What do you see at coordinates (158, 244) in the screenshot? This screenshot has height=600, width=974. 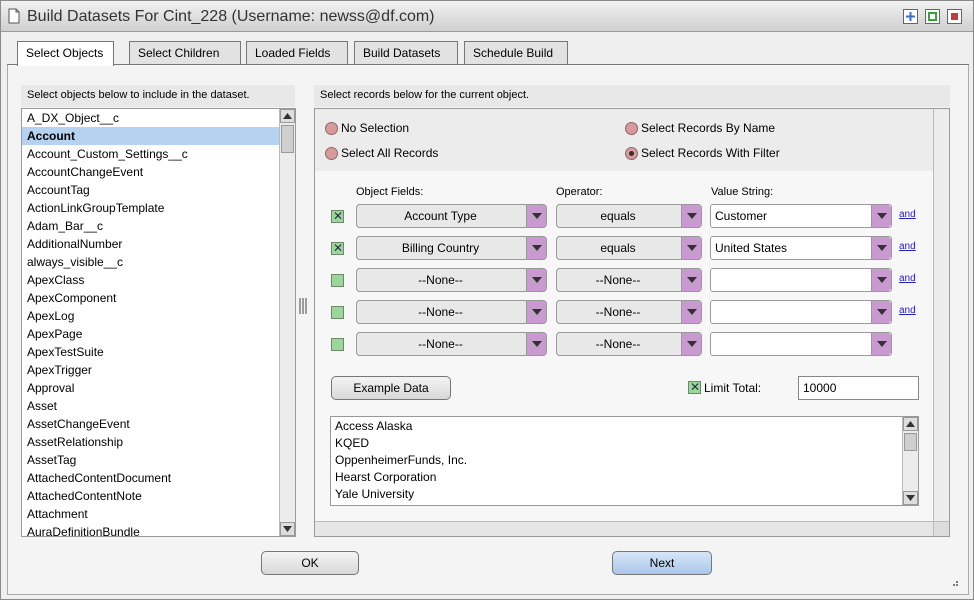 I see `list-item: AdditionalNumber` at bounding box center [158, 244].